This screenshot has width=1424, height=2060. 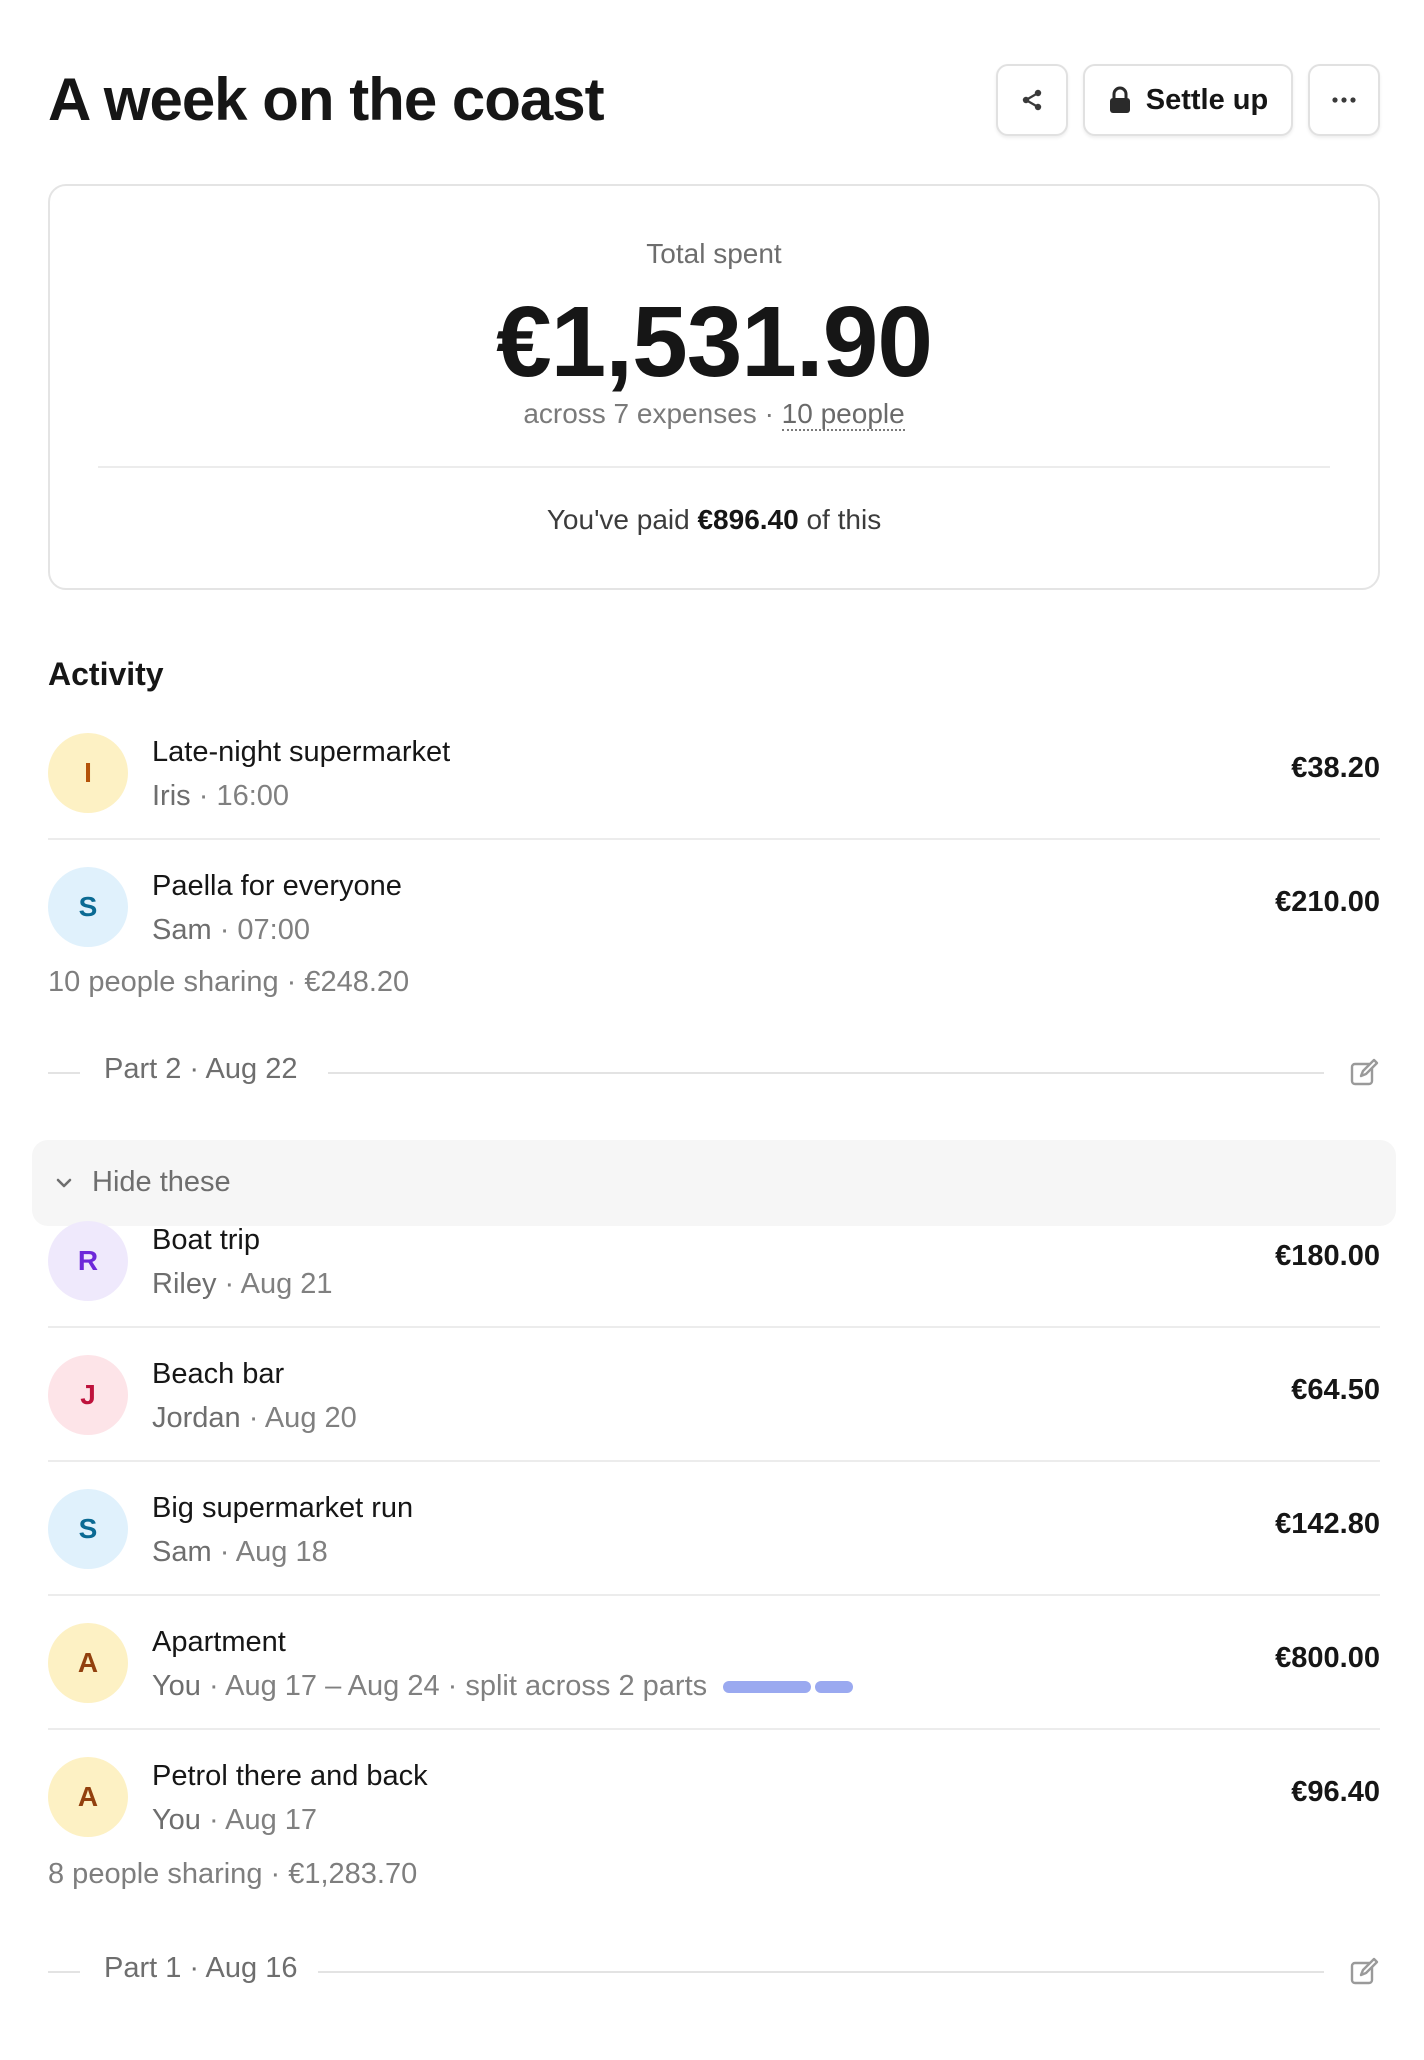 I want to click on paid-suffix: of this, so click(x=844, y=519).